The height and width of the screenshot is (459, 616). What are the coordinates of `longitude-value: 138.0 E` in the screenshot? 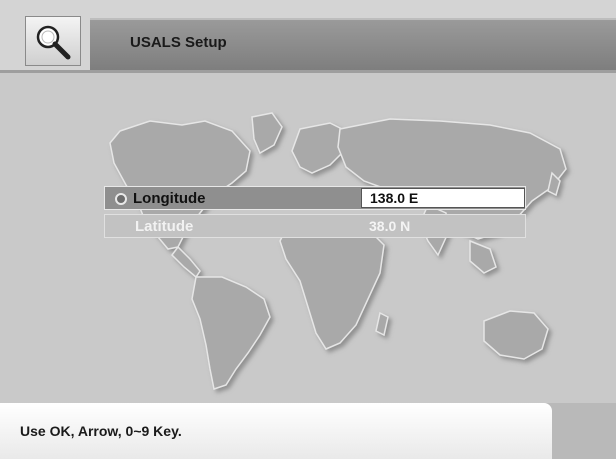 It's located at (394, 198).